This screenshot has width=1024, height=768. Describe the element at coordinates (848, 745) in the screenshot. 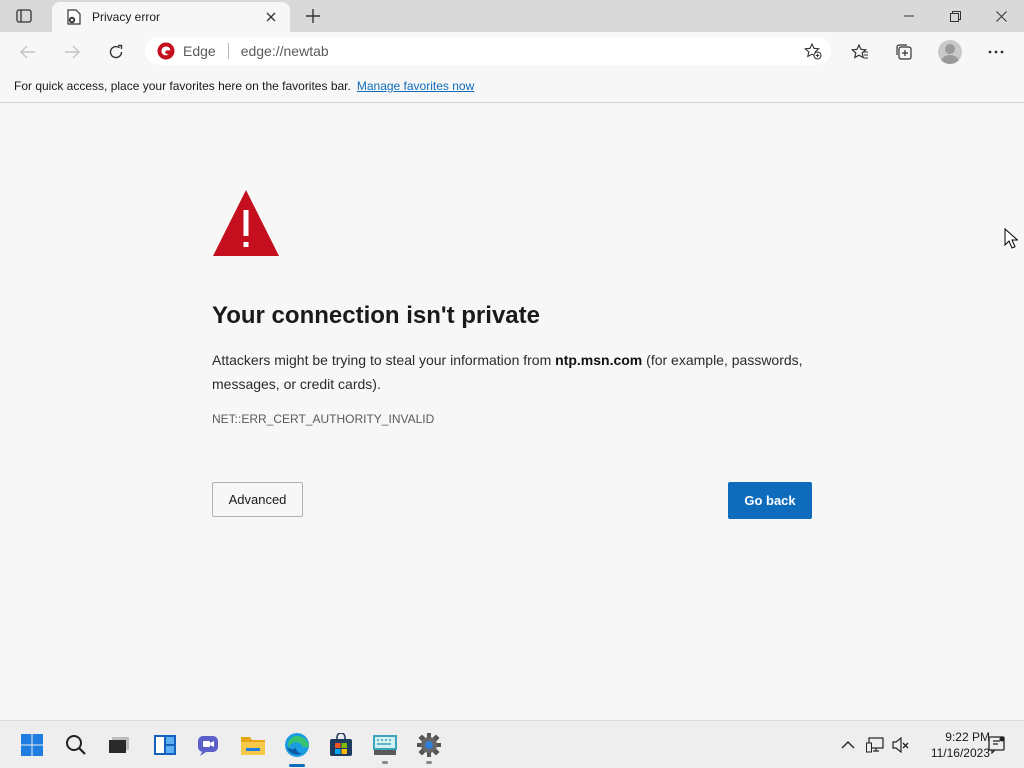

I see `chevron-up-icon` at that location.